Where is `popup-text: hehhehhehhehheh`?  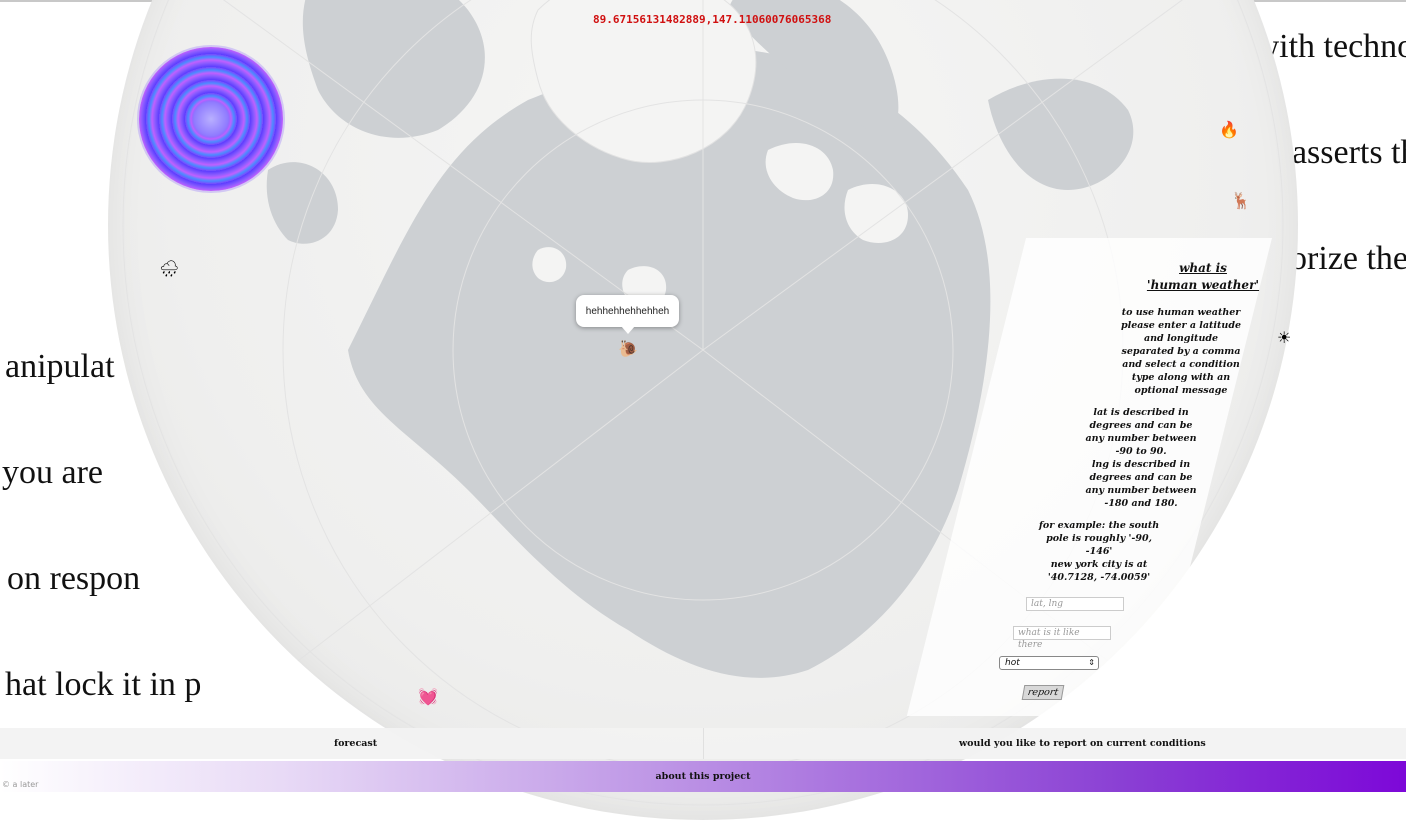 popup-text: hehhehhehhehheh is located at coordinates (627, 311).